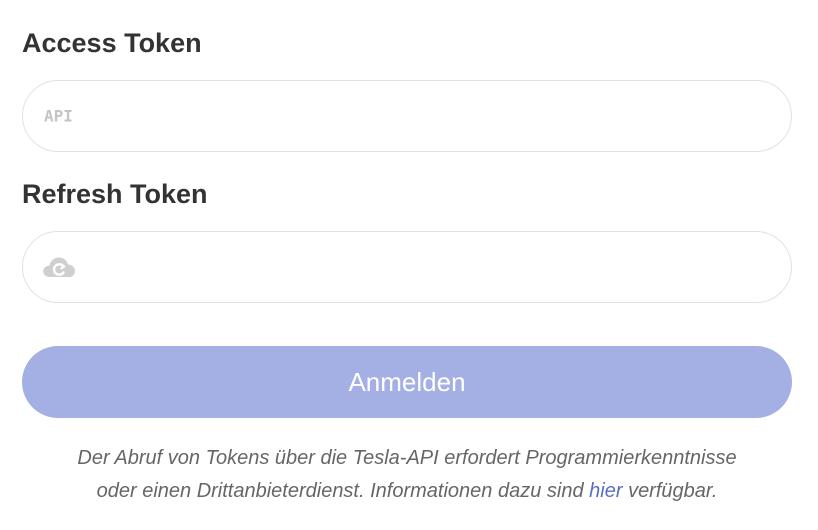 The width and height of the screenshot is (818, 530). I want to click on access-token-label: Access Token, so click(112, 43).